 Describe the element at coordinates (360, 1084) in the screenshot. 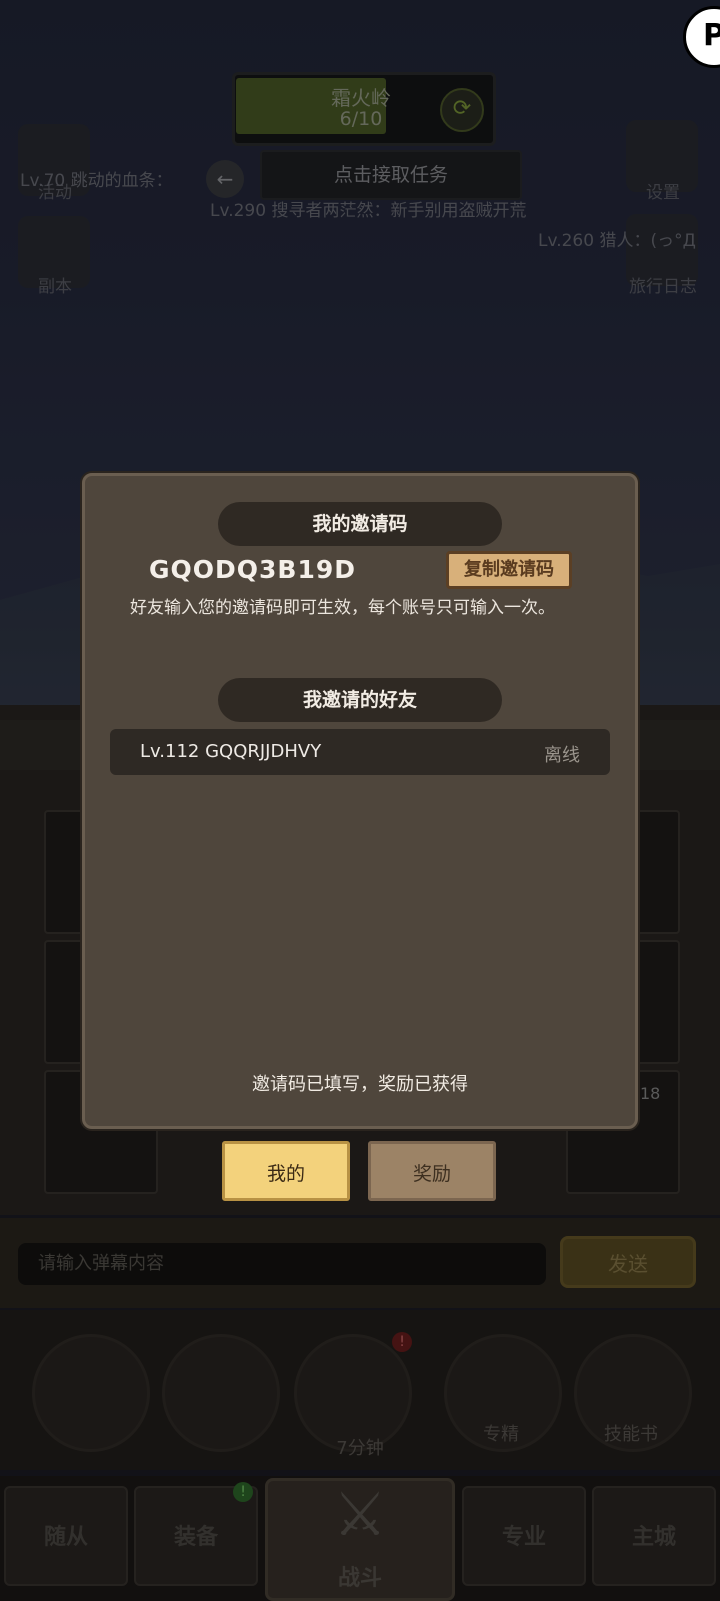

I see `invite-filled-message: 邀请码已填写，奖励已获得` at that location.